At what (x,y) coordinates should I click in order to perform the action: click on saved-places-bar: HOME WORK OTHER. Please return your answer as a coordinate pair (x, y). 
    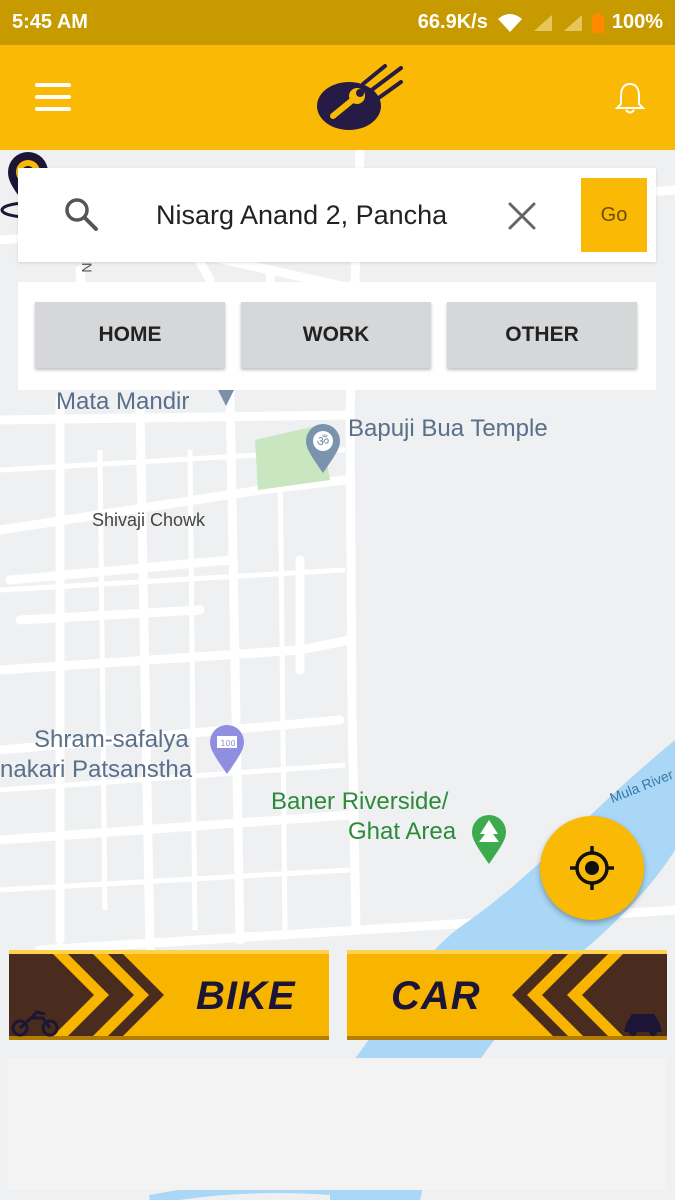
    Looking at the image, I should click on (337, 336).